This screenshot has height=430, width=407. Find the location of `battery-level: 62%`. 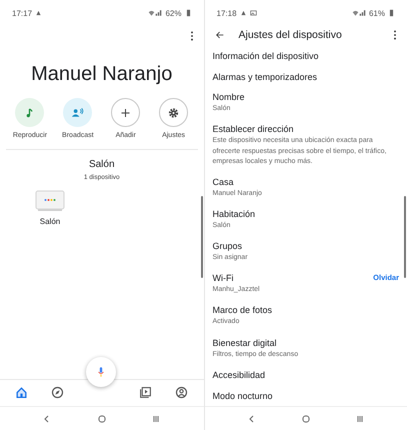

battery-level: 62% is located at coordinates (173, 13).